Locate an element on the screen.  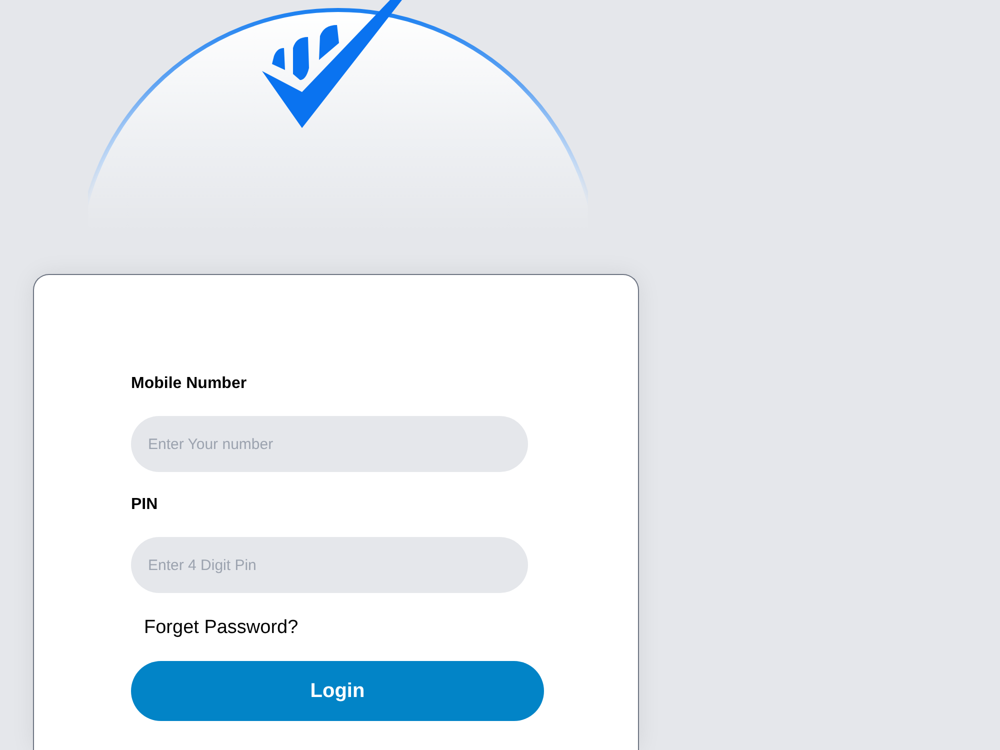
field-label: PIN is located at coordinates (144, 505).